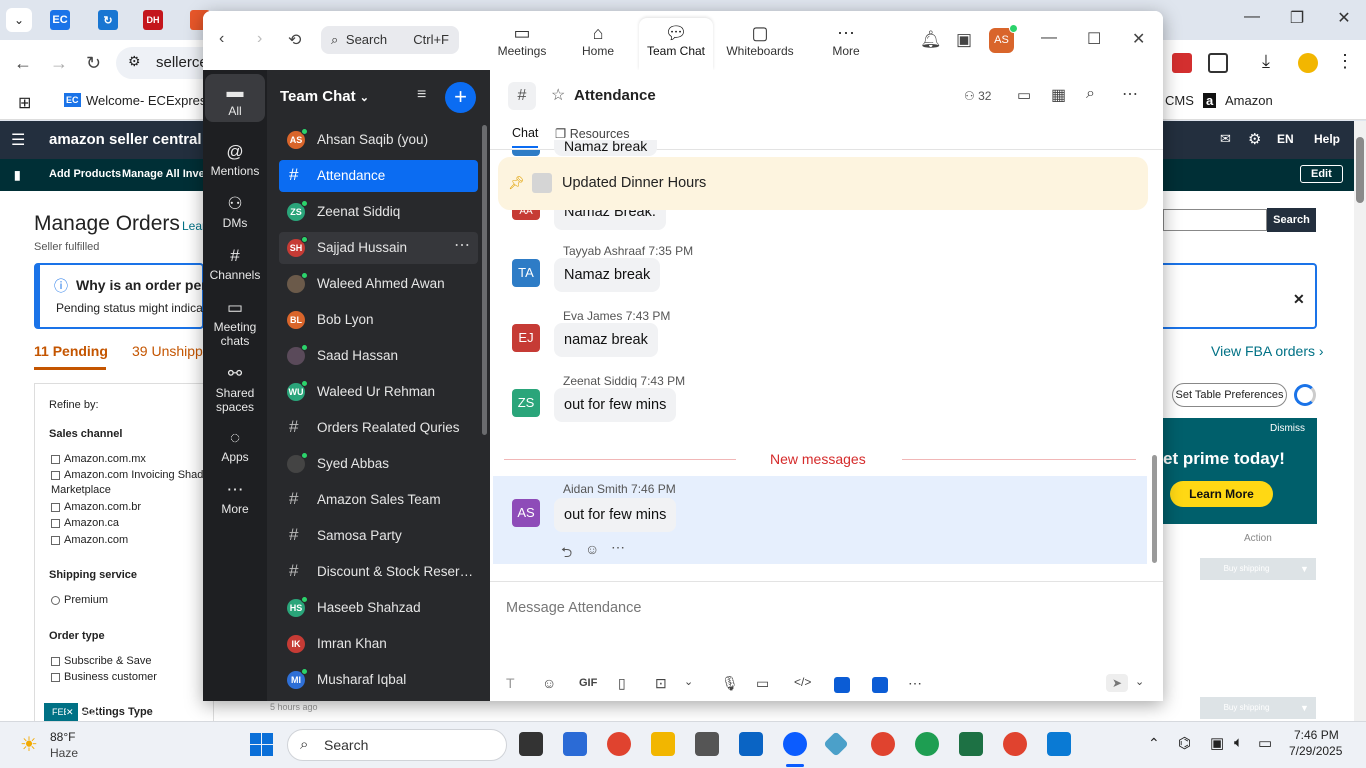  What do you see at coordinates (1003, 38) in the screenshot?
I see `user-avatar: AS` at bounding box center [1003, 38].